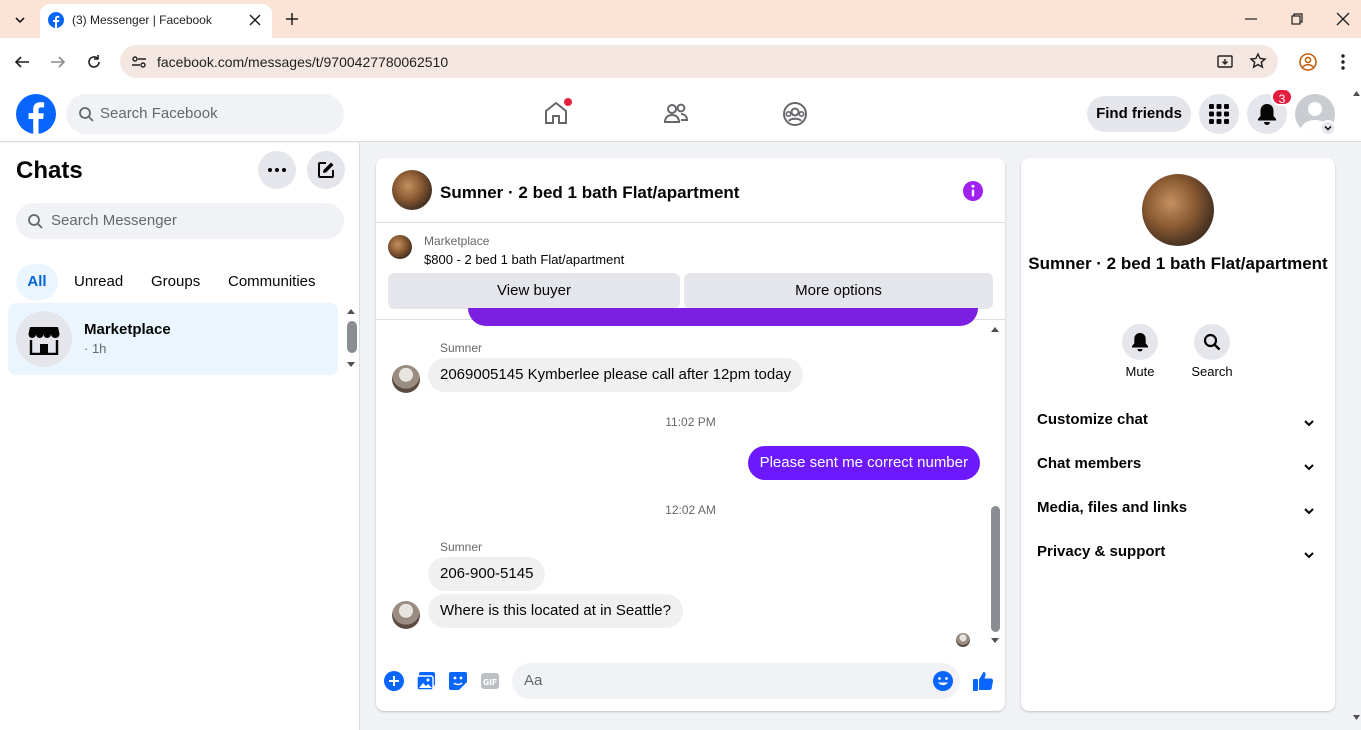 The height and width of the screenshot is (730, 1361). I want to click on close-window-icon, so click(1343, 19).